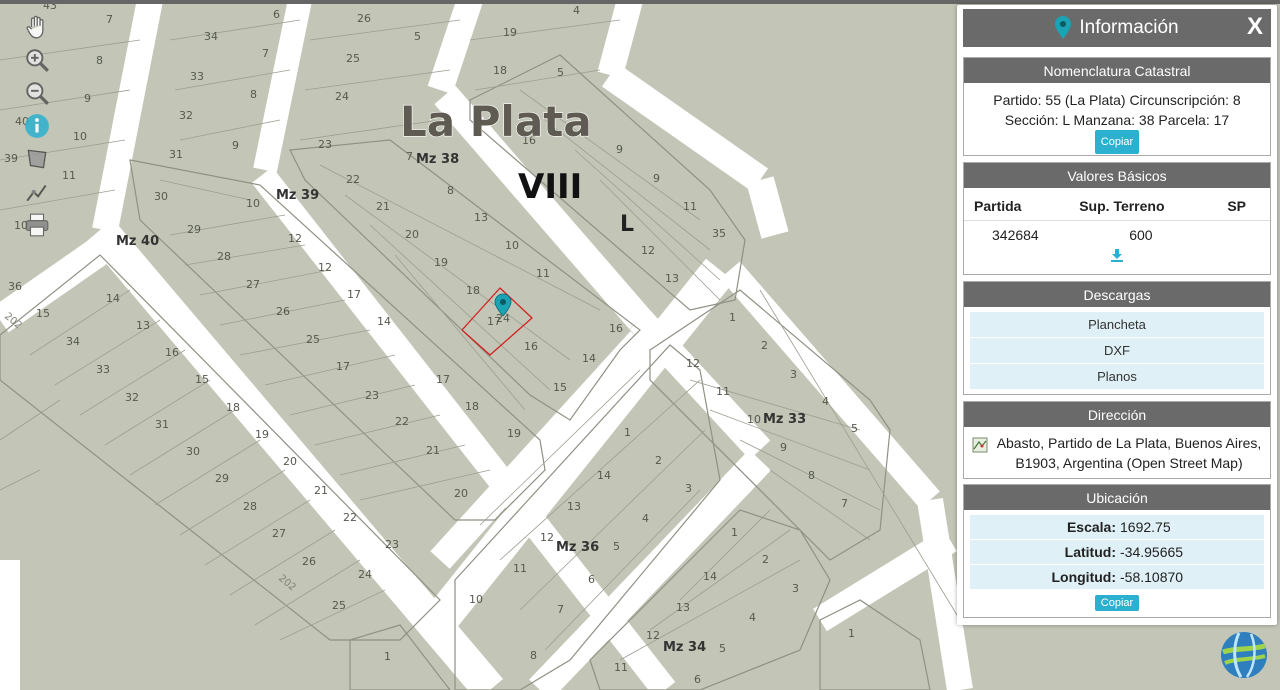 The image size is (1280, 690). Describe the element at coordinates (186, 115) in the screenshot. I see `parcel-number: 32` at that location.